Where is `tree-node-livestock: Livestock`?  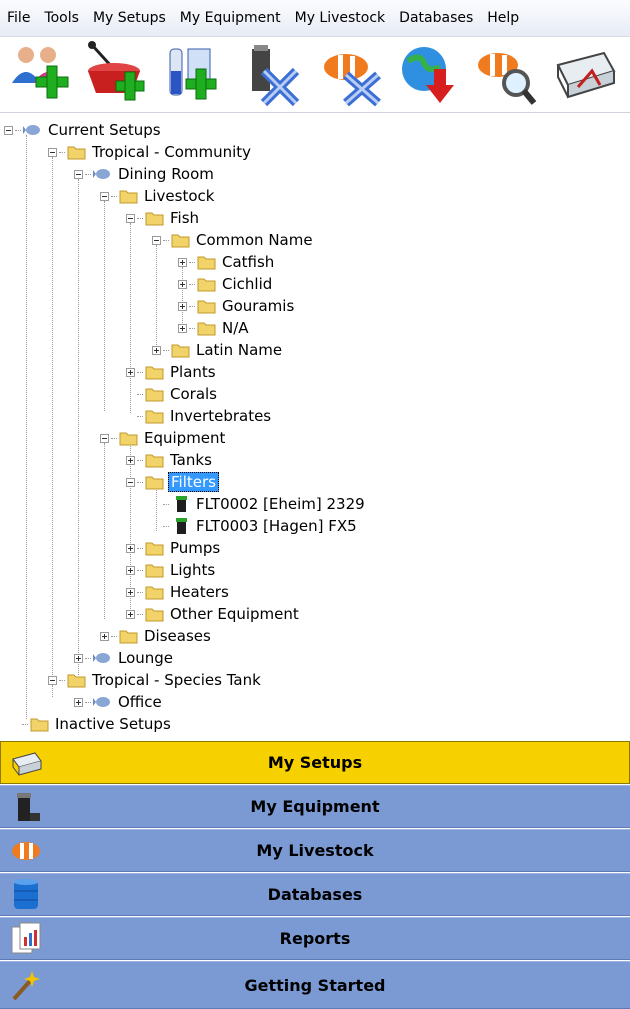
tree-node-livestock: Livestock is located at coordinates (158, 196).